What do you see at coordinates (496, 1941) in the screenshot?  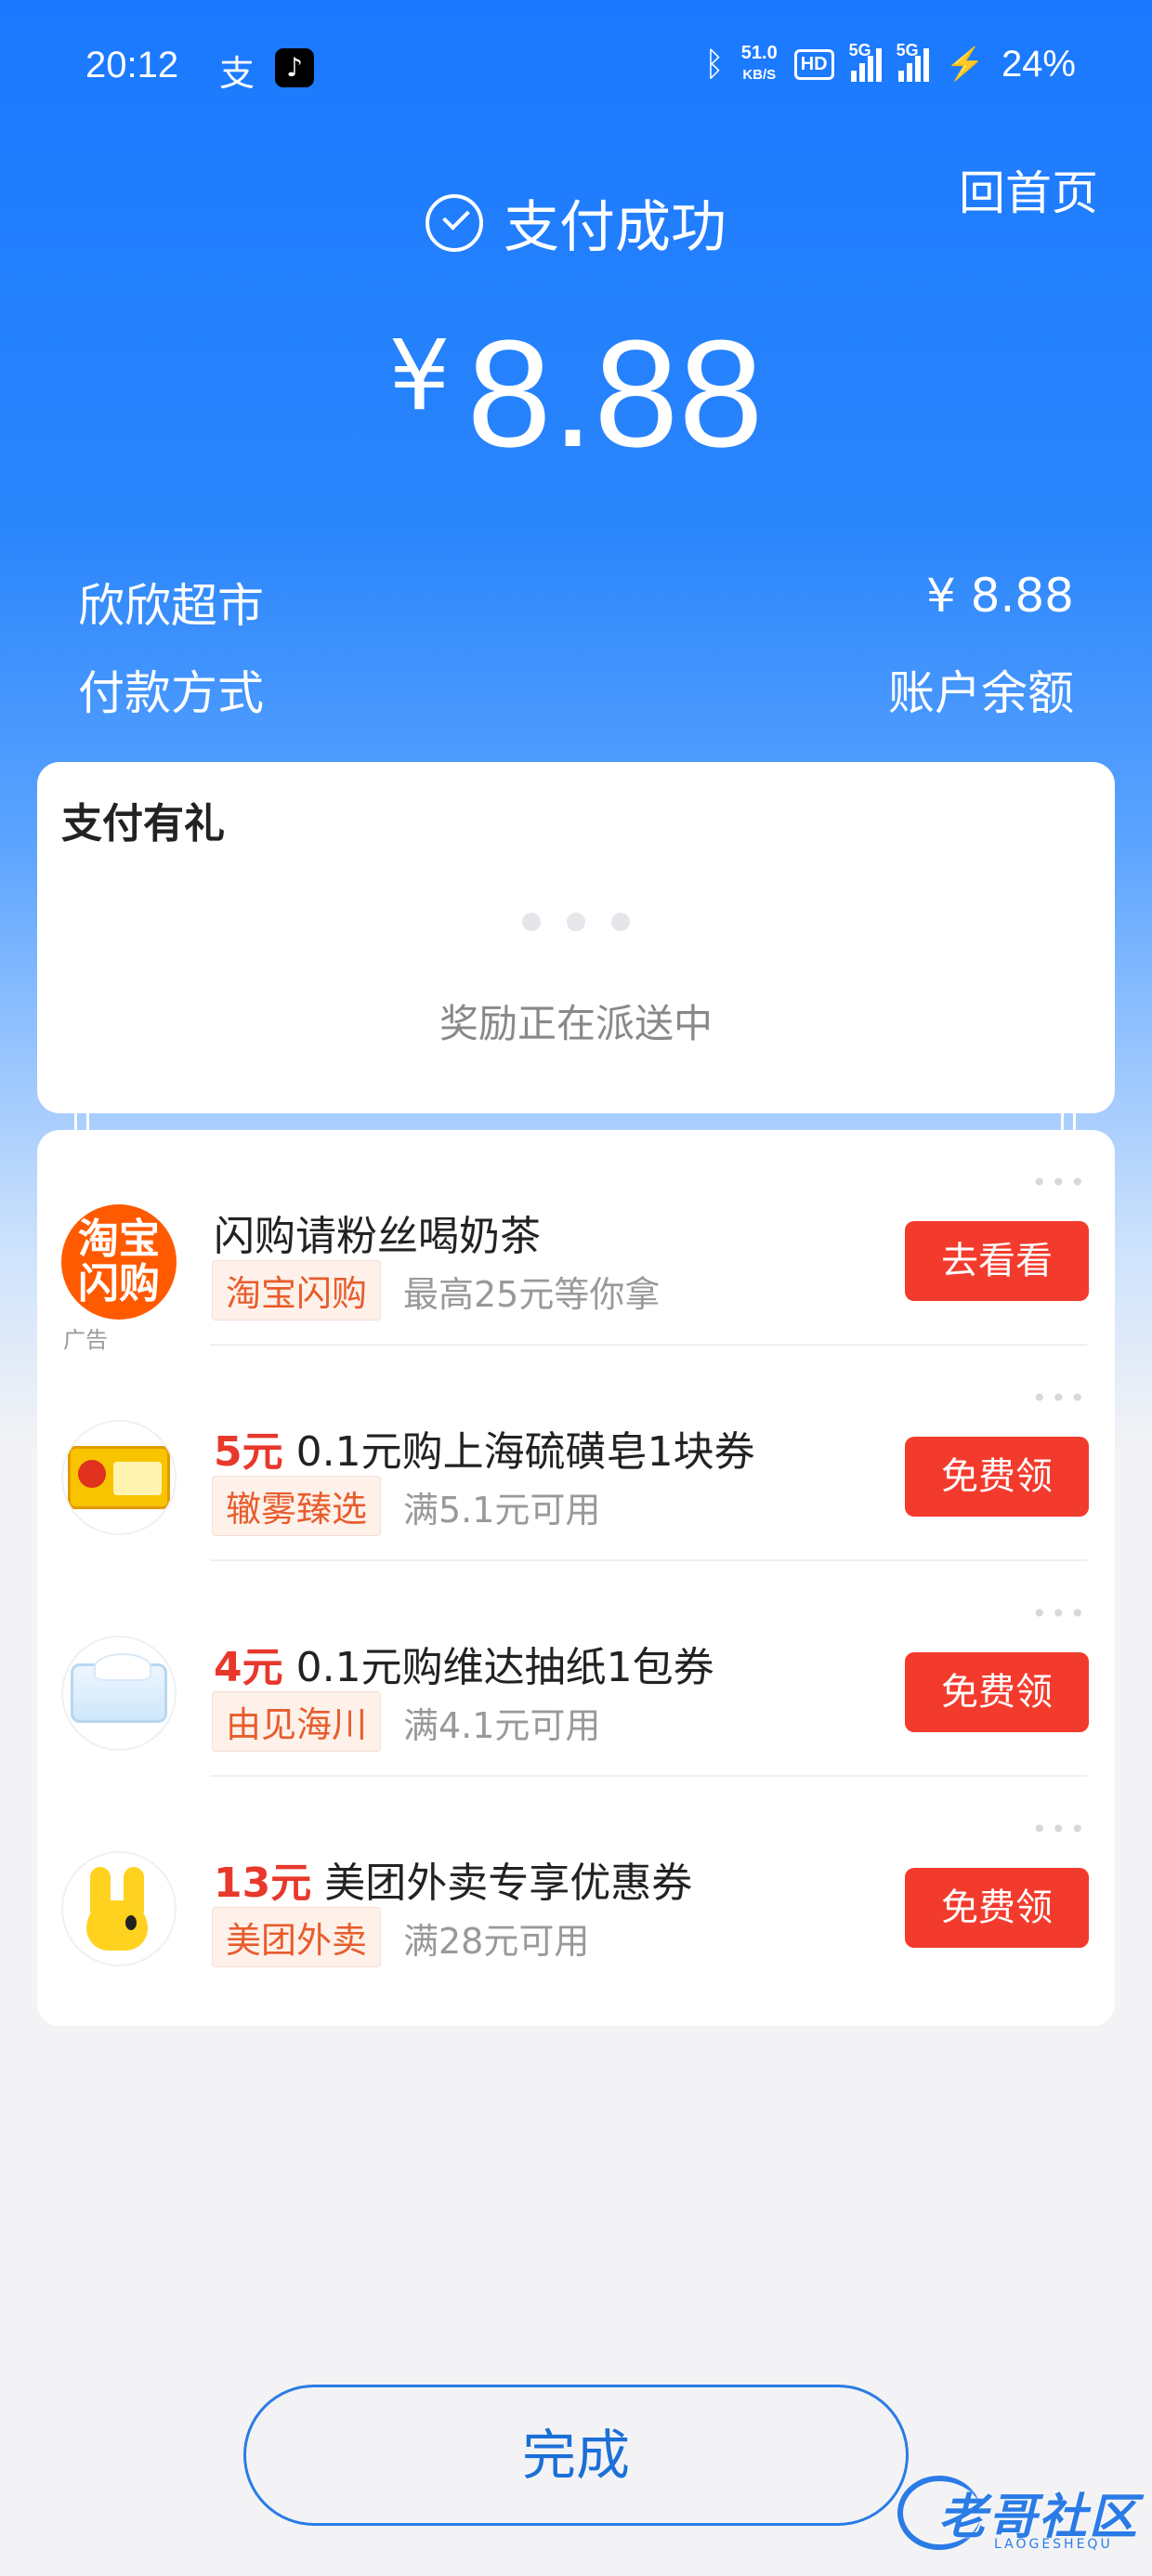 I see `offer-condition: 满28元可用` at bounding box center [496, 1941].